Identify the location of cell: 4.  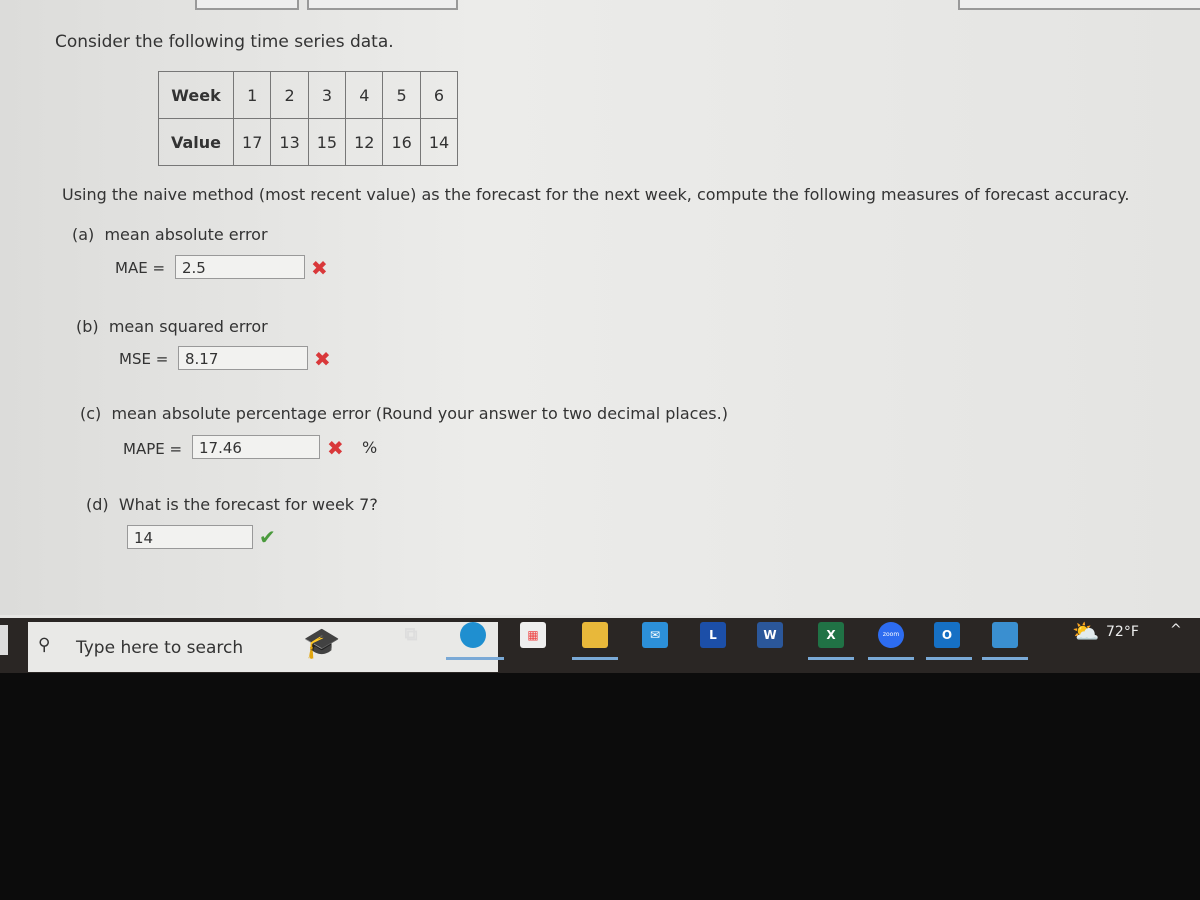
(364, 95).